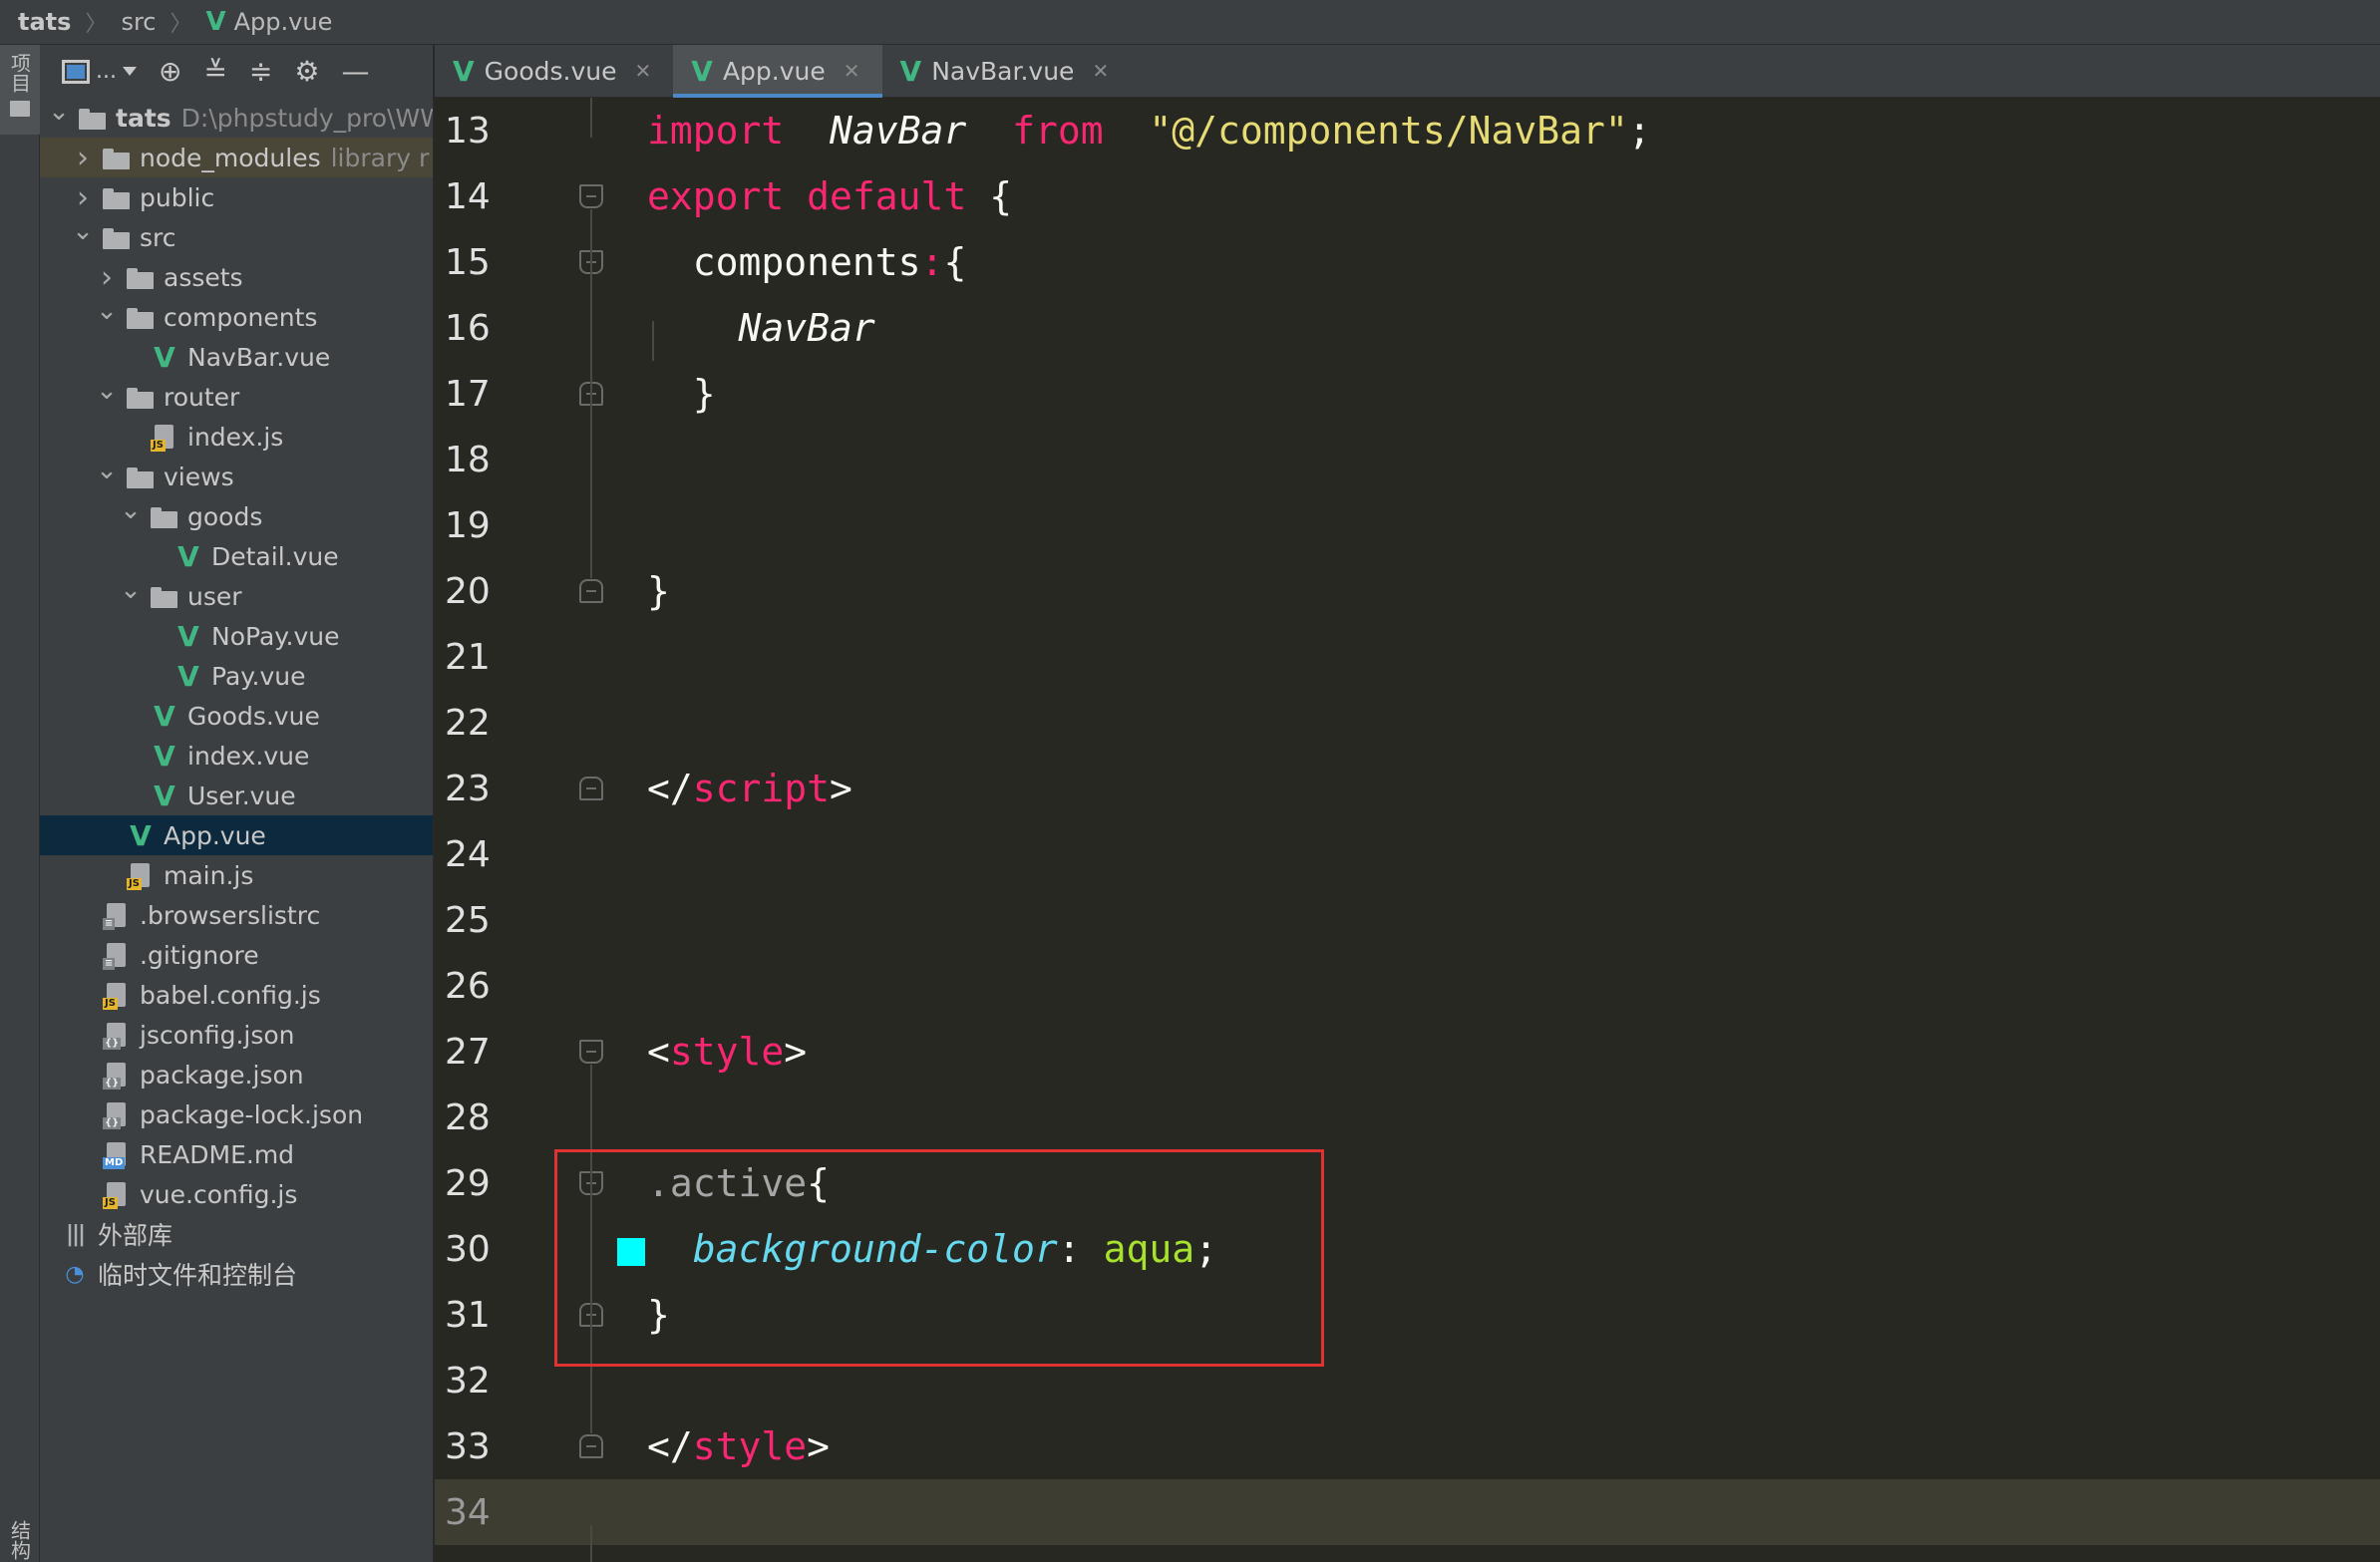 The height and width of the screenshot is (1562, 2380). Describe the element at coordinates (236, 515) in the screenshot. I see `tree-item: ⌄ goods` at that location.